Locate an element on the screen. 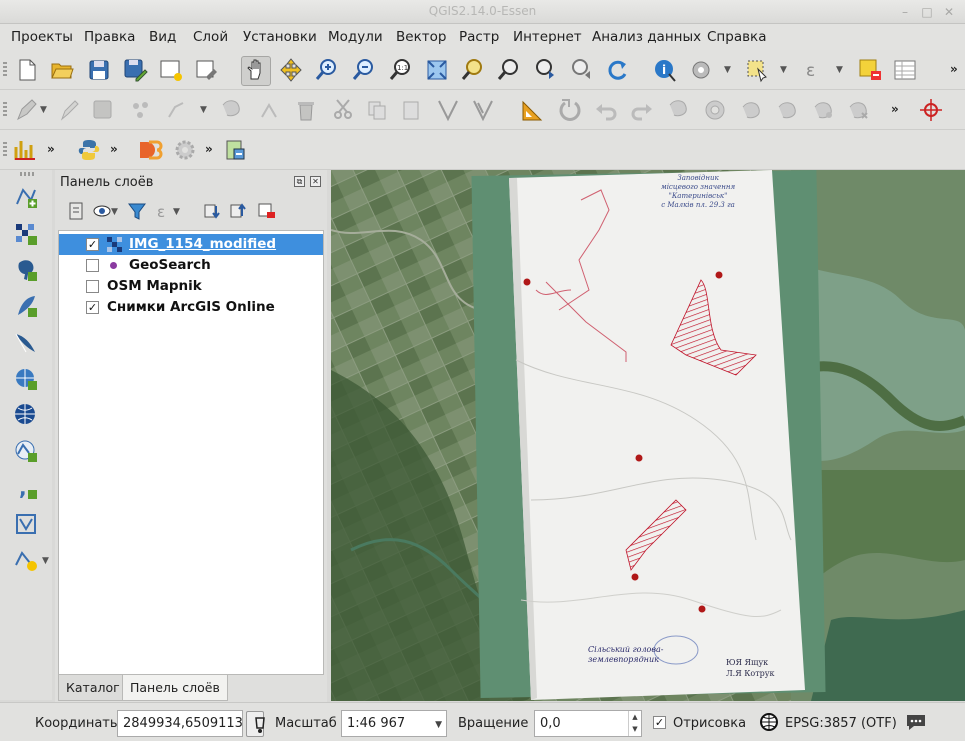  zoom-last-icon is located at coordinates (545, 70).